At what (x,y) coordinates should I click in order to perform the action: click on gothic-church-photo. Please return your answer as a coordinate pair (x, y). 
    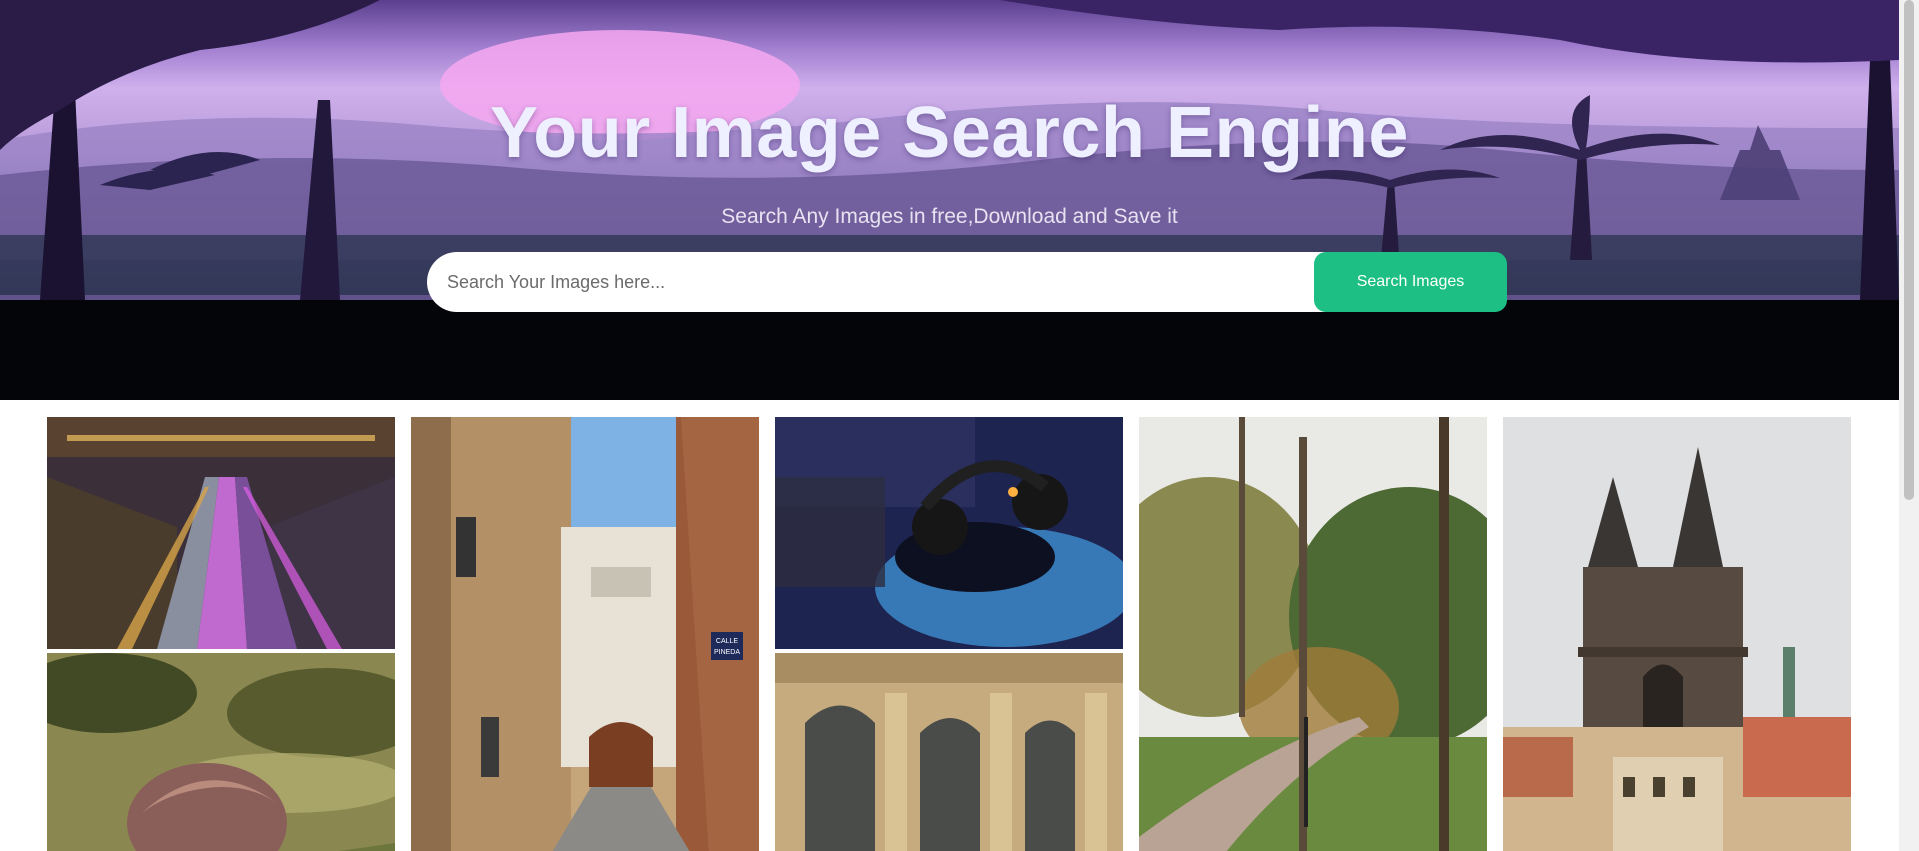
    Looking at the image, I should click on (1677, 634).